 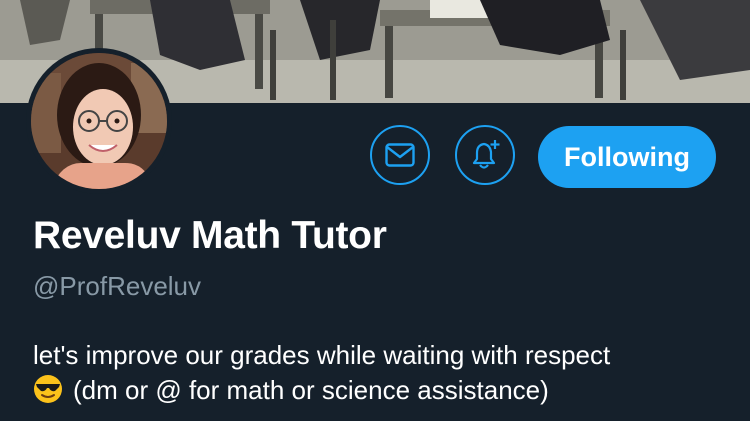 I want to click on bio-line-2-wrap: (dm or @ for math or science assistance), so click(x=383, y=390).